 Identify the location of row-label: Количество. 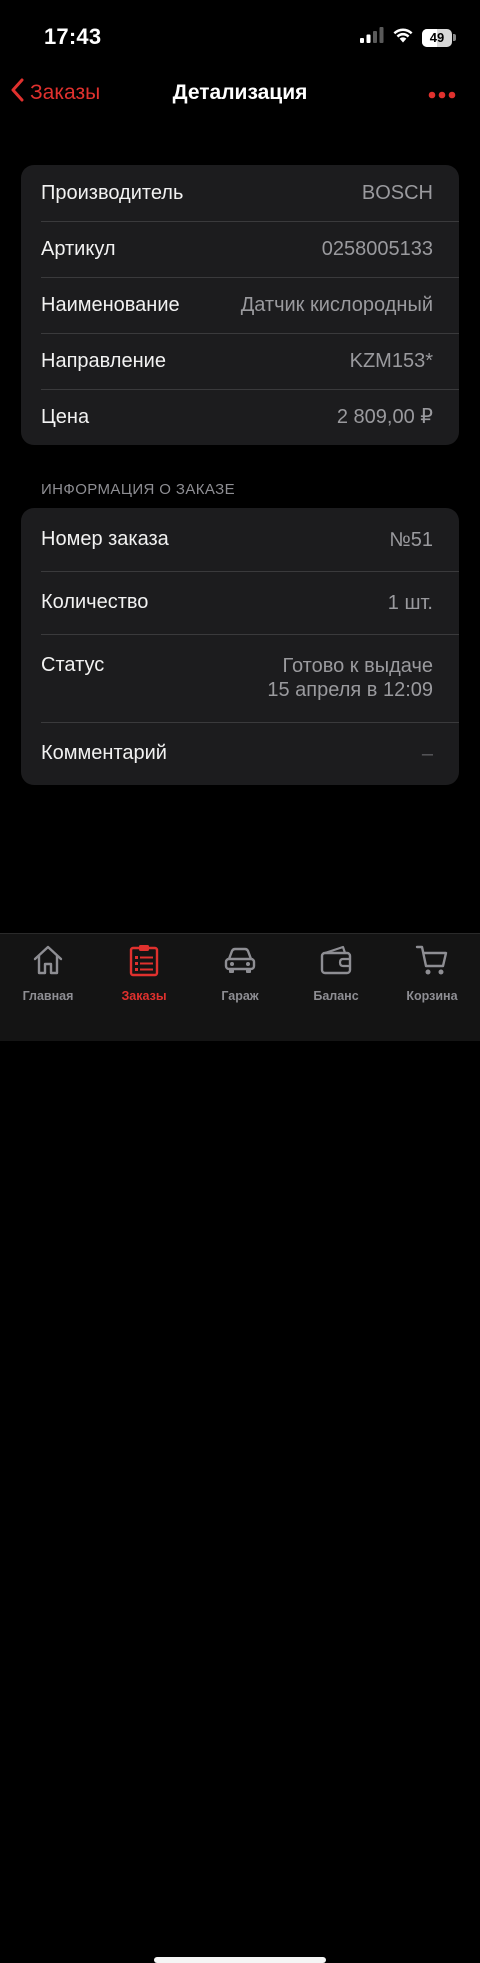
(95, 602).